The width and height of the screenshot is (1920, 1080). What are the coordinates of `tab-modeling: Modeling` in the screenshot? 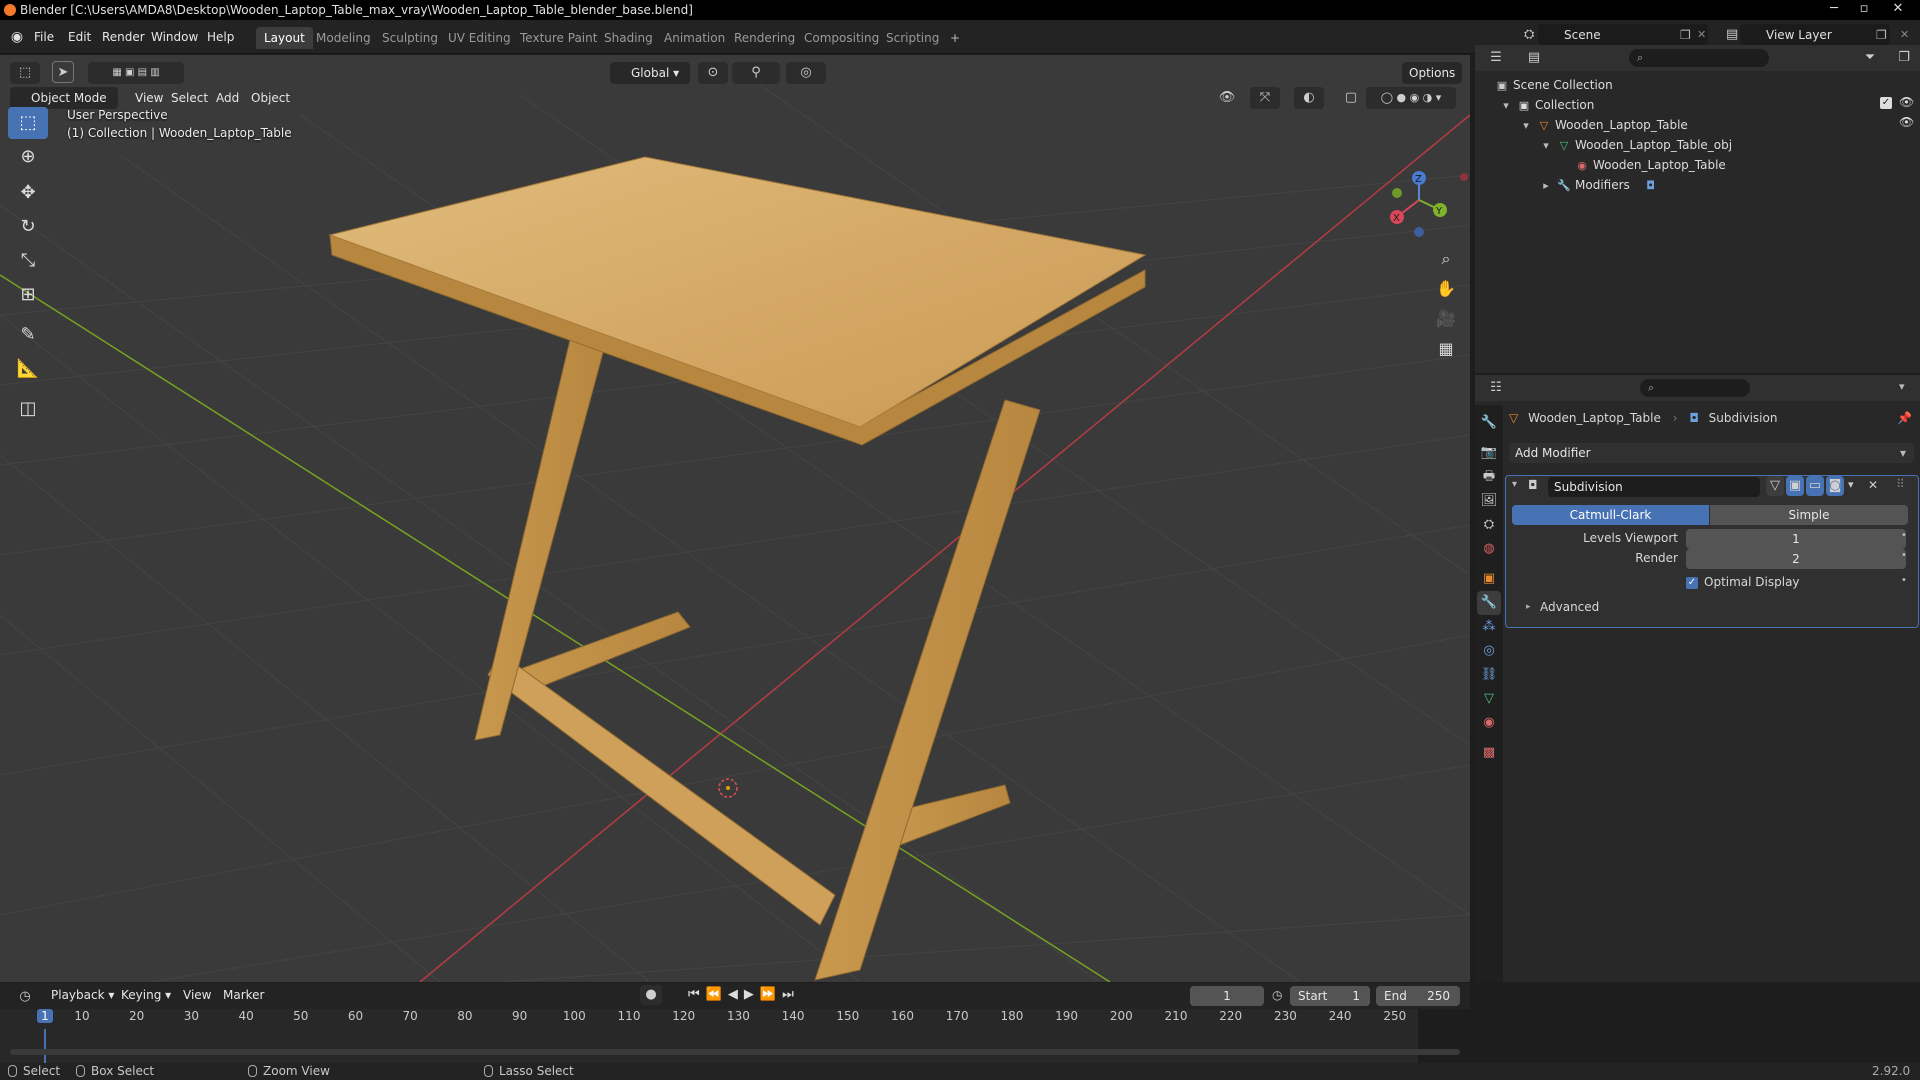 It's located at (343, 38).